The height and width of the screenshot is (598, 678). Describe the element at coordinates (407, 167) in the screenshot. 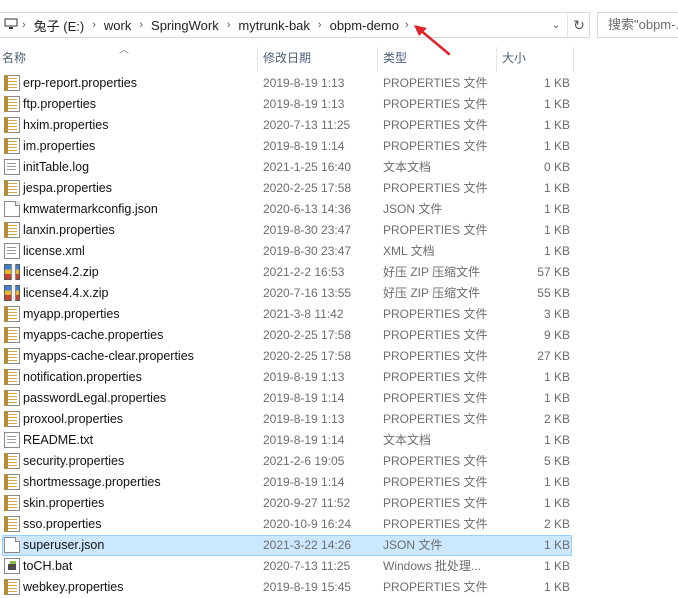

I see `file-type: 文本文档` at that location.